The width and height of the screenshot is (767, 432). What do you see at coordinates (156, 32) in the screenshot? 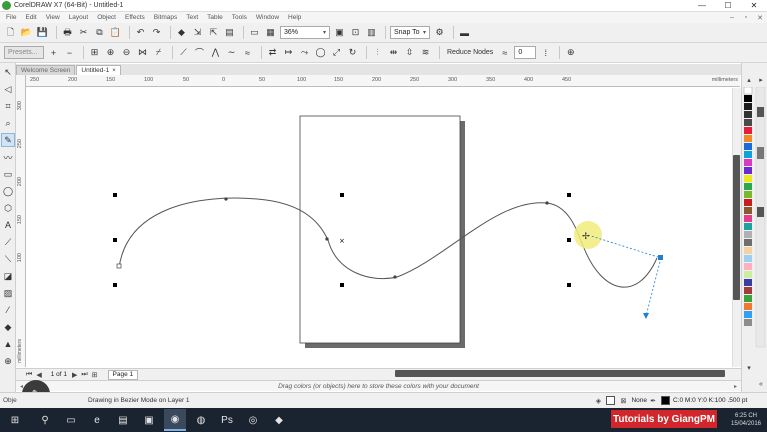
I see `redo-icon: ↷` at bounding box center [156, 32].